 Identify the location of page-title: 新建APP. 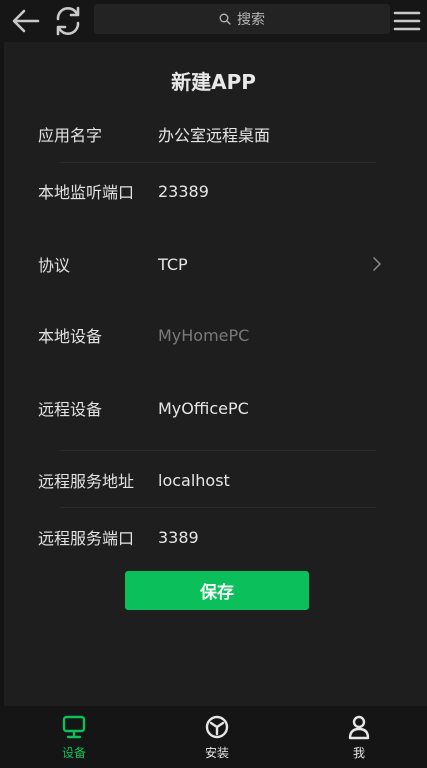
(213, 82).